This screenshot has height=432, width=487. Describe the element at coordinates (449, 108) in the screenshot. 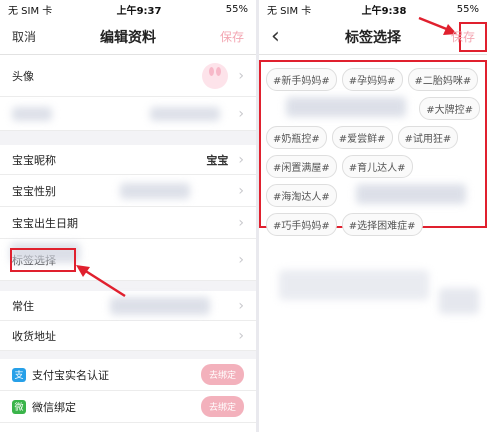

I see `tag-chip: #大牌控#` at that location.